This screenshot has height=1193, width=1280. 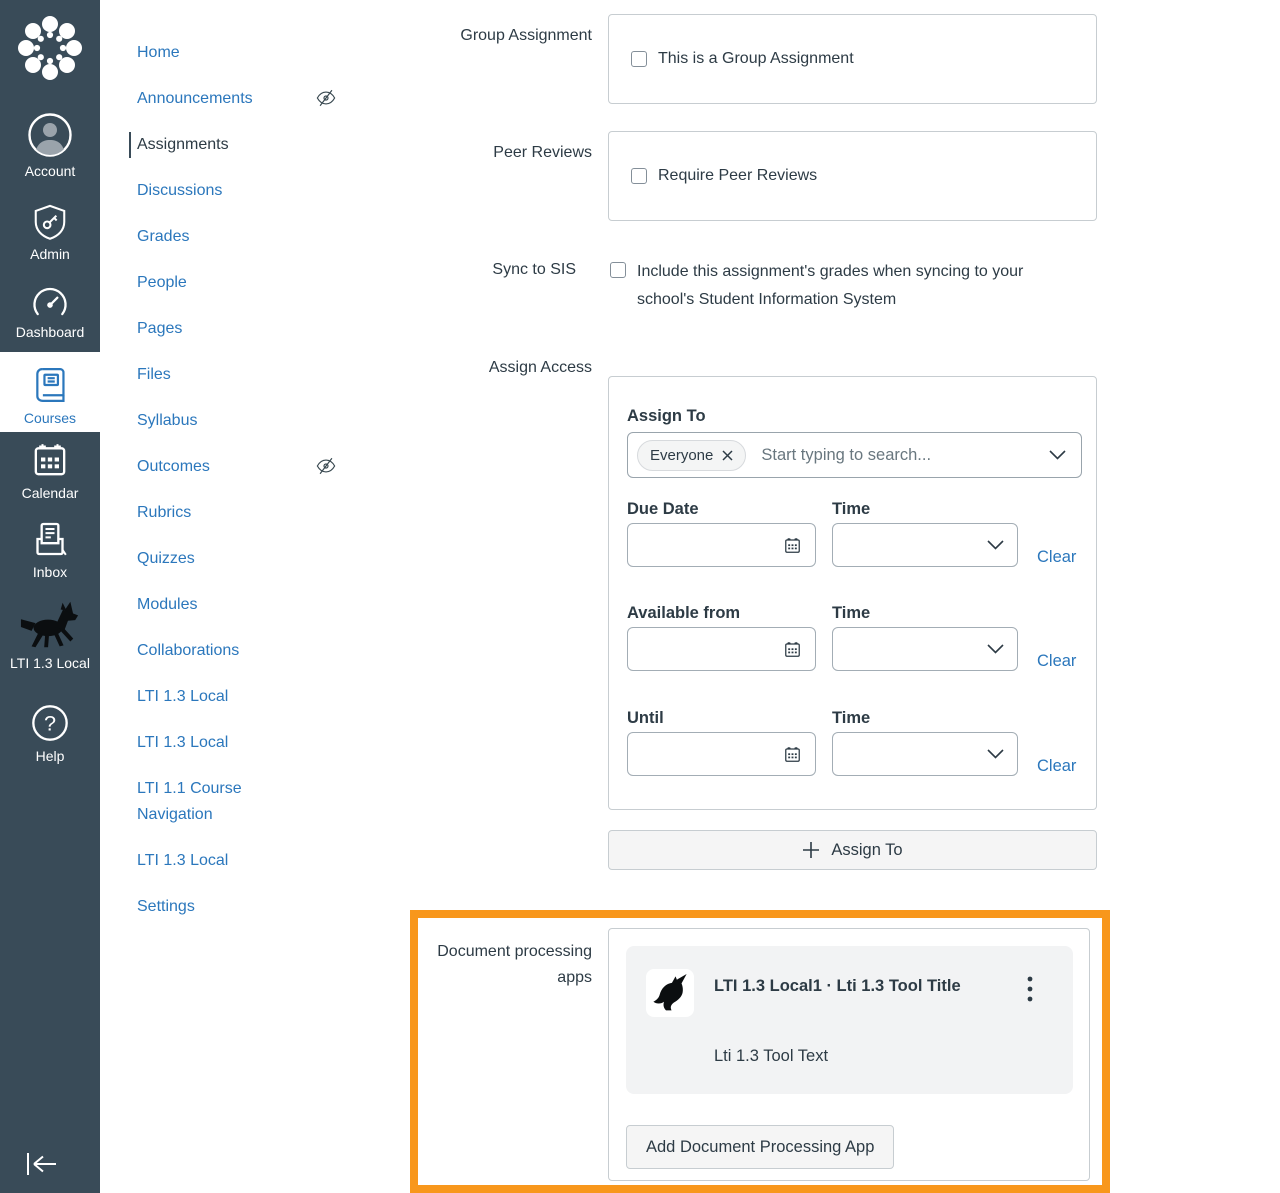 I want to click on assign-to-combobox: Everyone, so click(x=854, y=455).